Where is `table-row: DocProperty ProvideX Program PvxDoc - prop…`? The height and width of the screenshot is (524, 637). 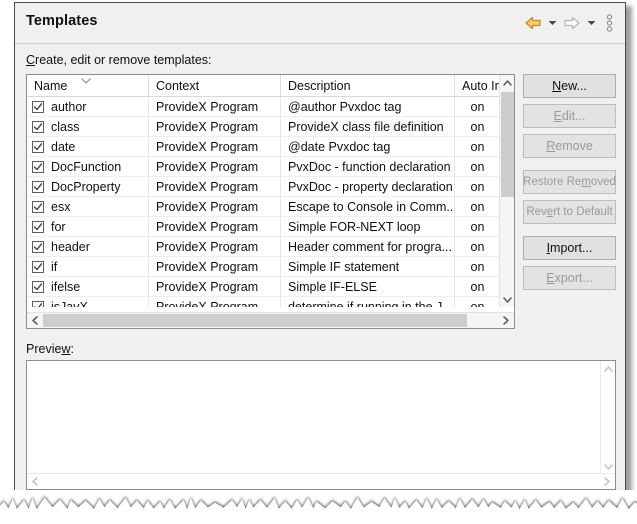 table-row: DocProperty ProvideX Program PvxDoc - prop… is located at coordinates (263, 187).